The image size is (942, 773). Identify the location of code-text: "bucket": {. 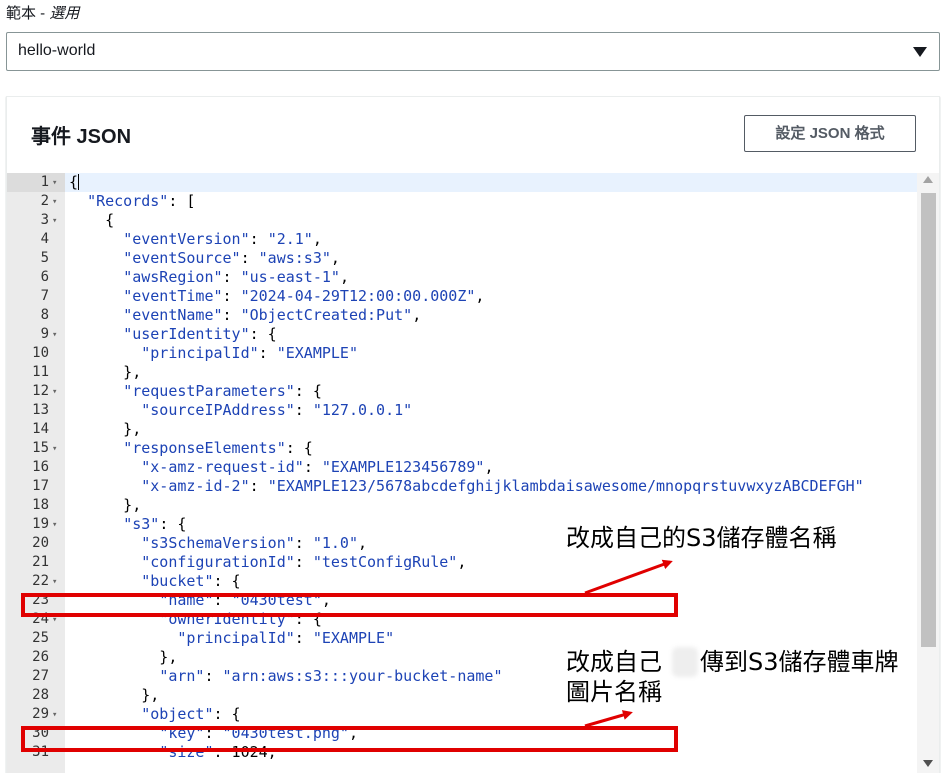
(191, 581).